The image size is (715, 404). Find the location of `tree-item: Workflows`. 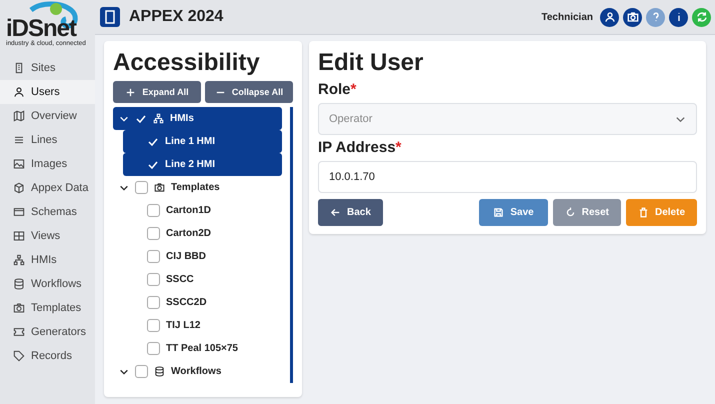

tree-item: Workflows is located at coordinates (197, 371).